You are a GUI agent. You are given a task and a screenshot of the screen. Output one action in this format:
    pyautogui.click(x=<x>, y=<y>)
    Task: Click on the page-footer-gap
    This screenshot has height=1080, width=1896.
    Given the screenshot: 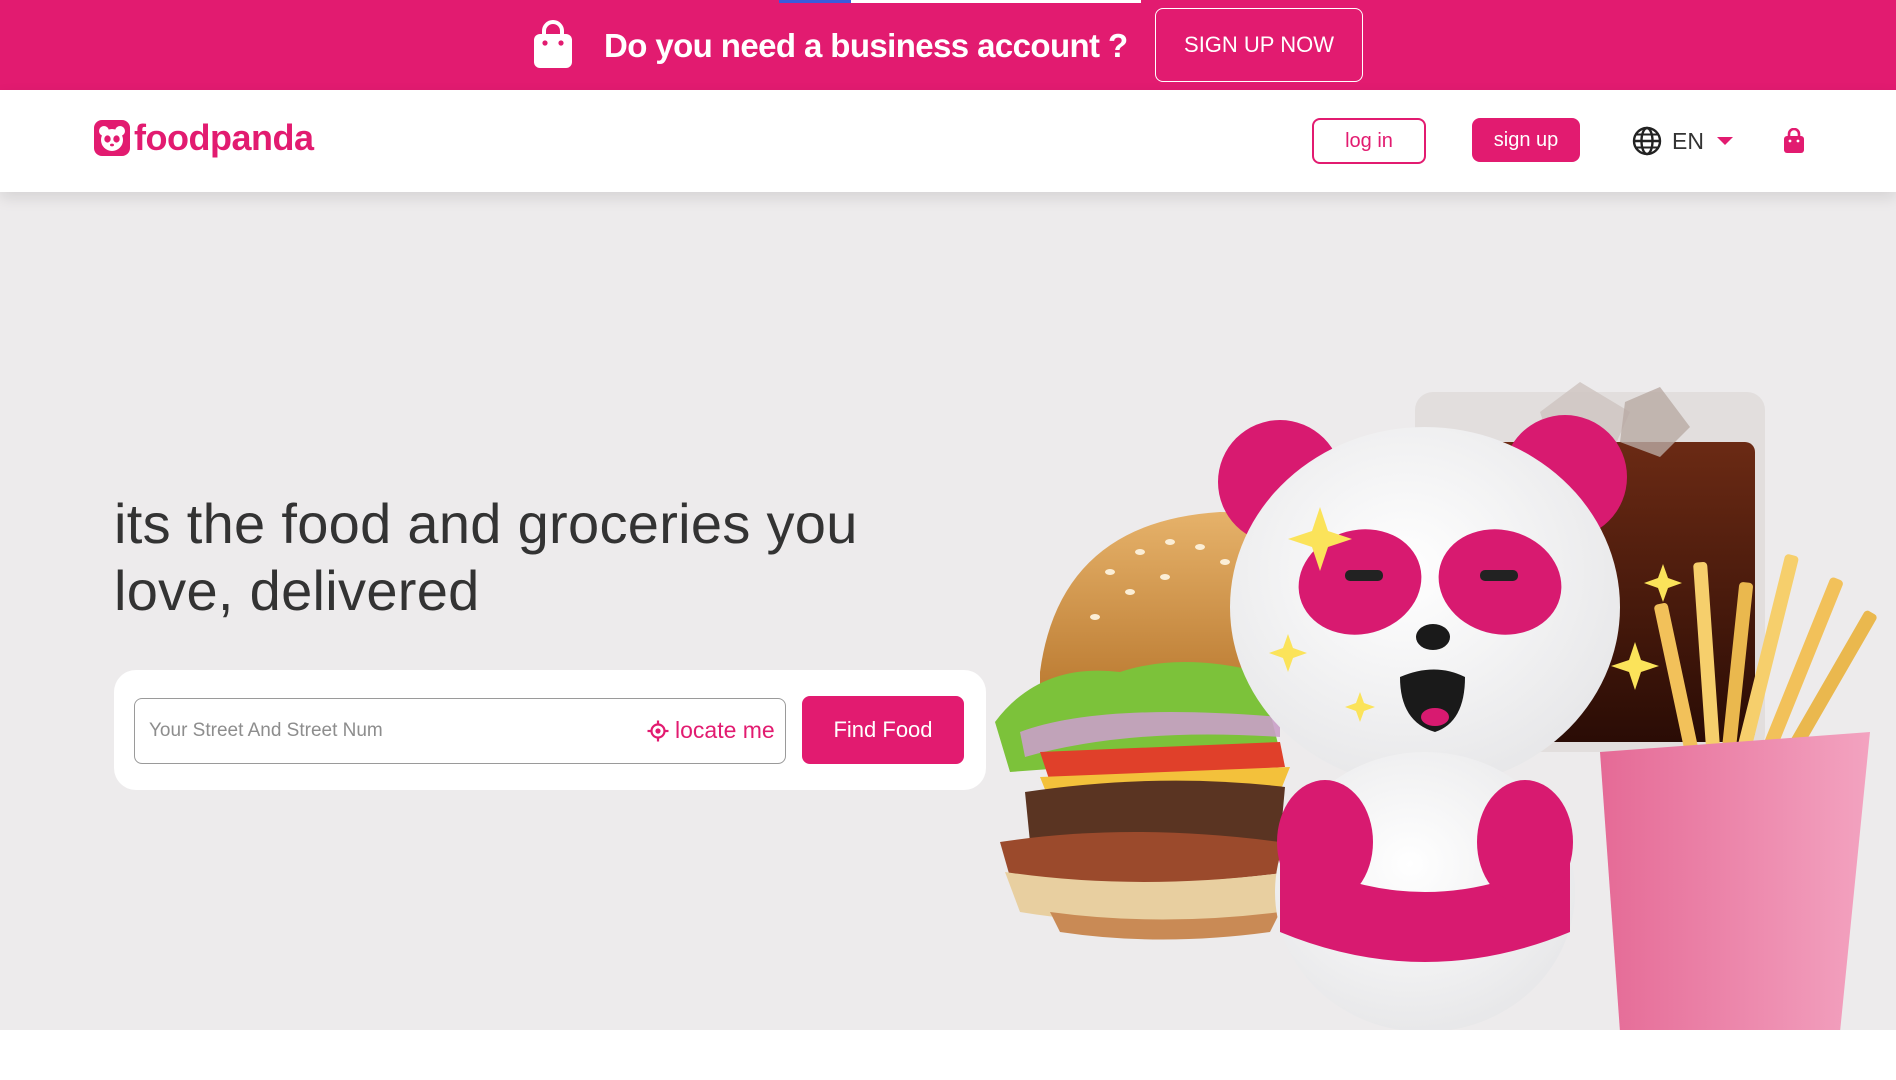 What is the action you would take?
    pyautogui.click(x=948, y=1055)
    